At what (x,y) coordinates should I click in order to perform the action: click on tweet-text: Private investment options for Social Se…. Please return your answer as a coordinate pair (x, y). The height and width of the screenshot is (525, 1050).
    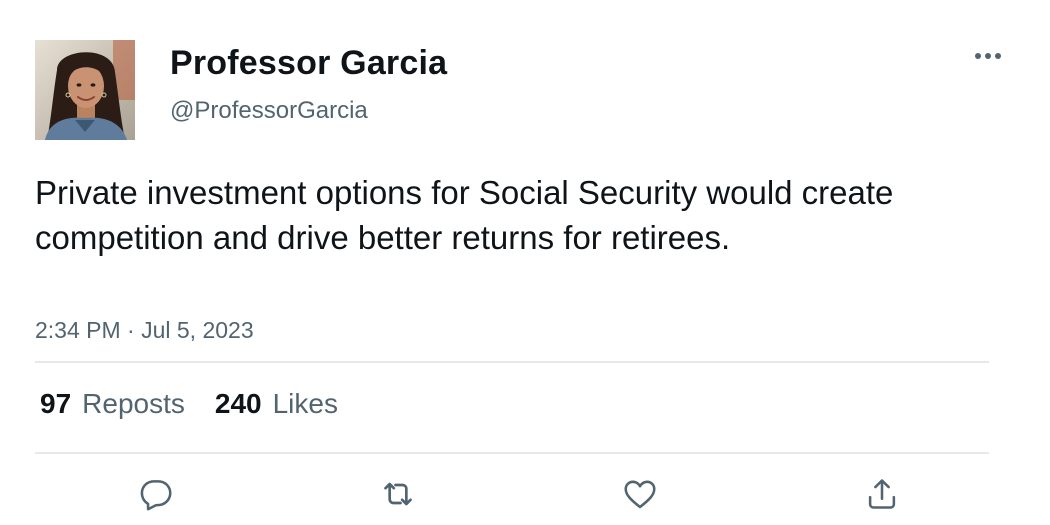
    Looking at the image, I should click on (464, 215).